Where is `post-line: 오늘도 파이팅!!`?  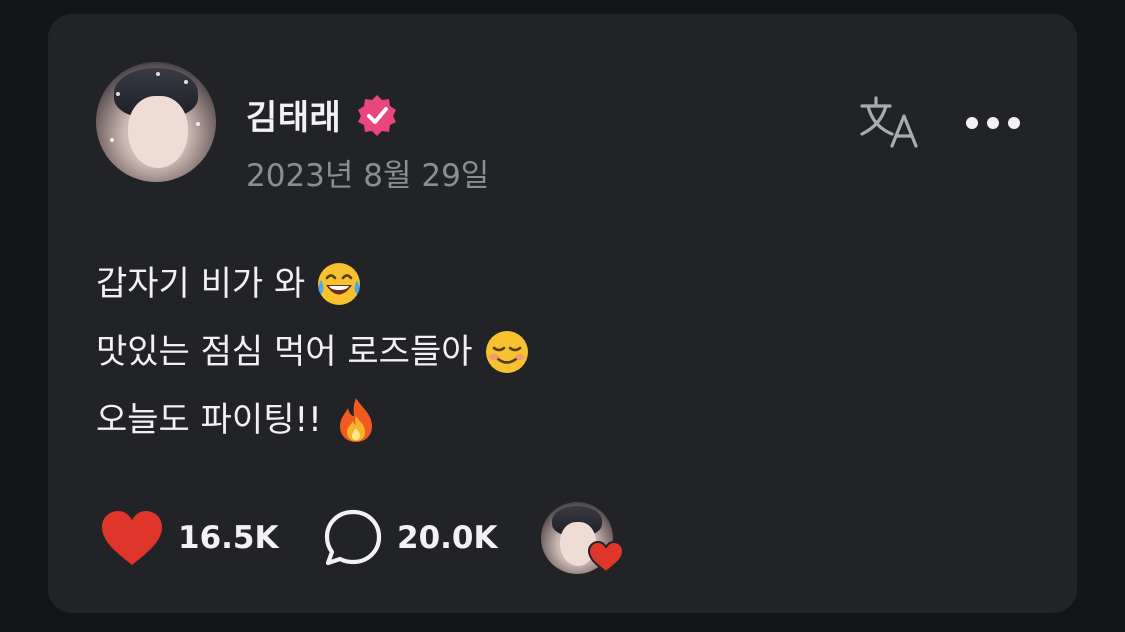
post-line: 오늘도 파이팅!! is located at coordinates (313, 420).